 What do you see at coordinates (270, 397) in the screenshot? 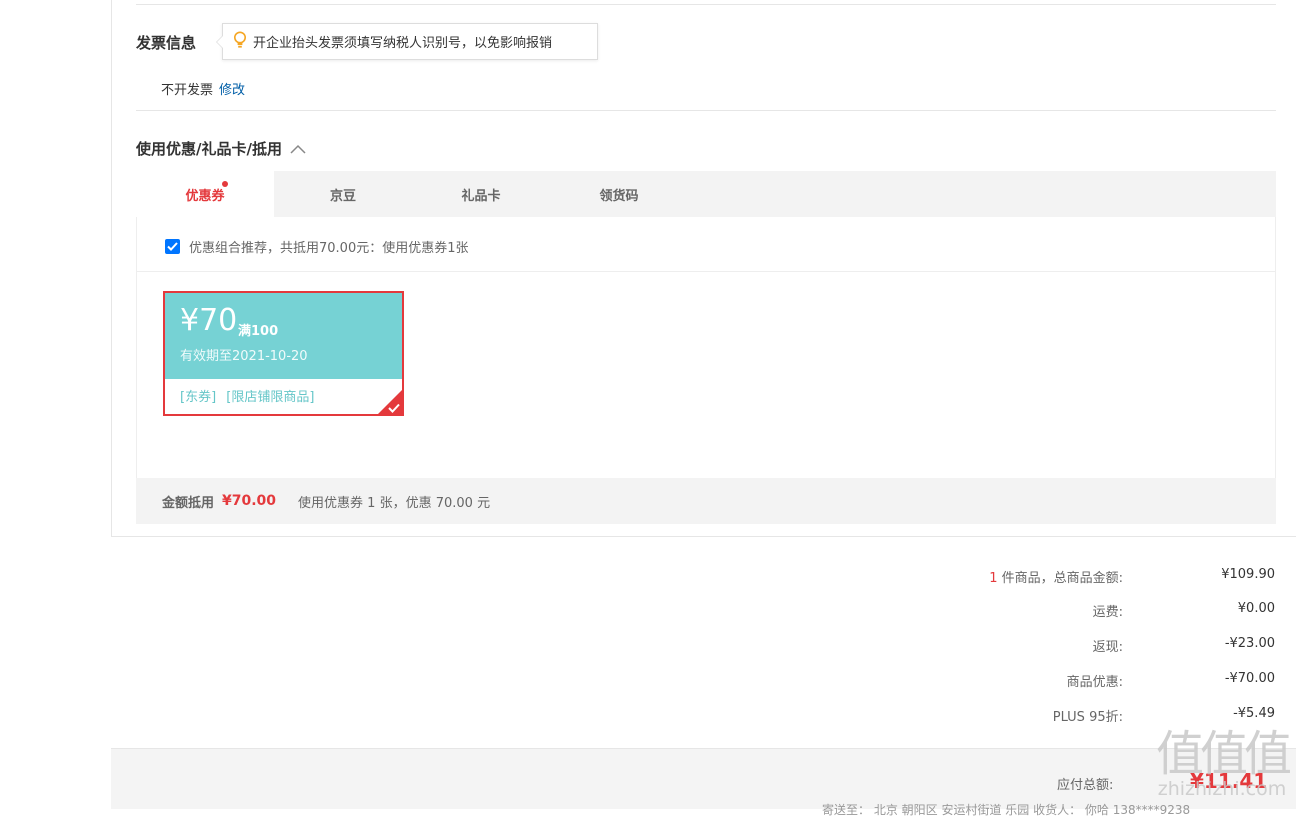
I see `coupon-tag: [限店铺限商品]` at bounding box center [270, 397].